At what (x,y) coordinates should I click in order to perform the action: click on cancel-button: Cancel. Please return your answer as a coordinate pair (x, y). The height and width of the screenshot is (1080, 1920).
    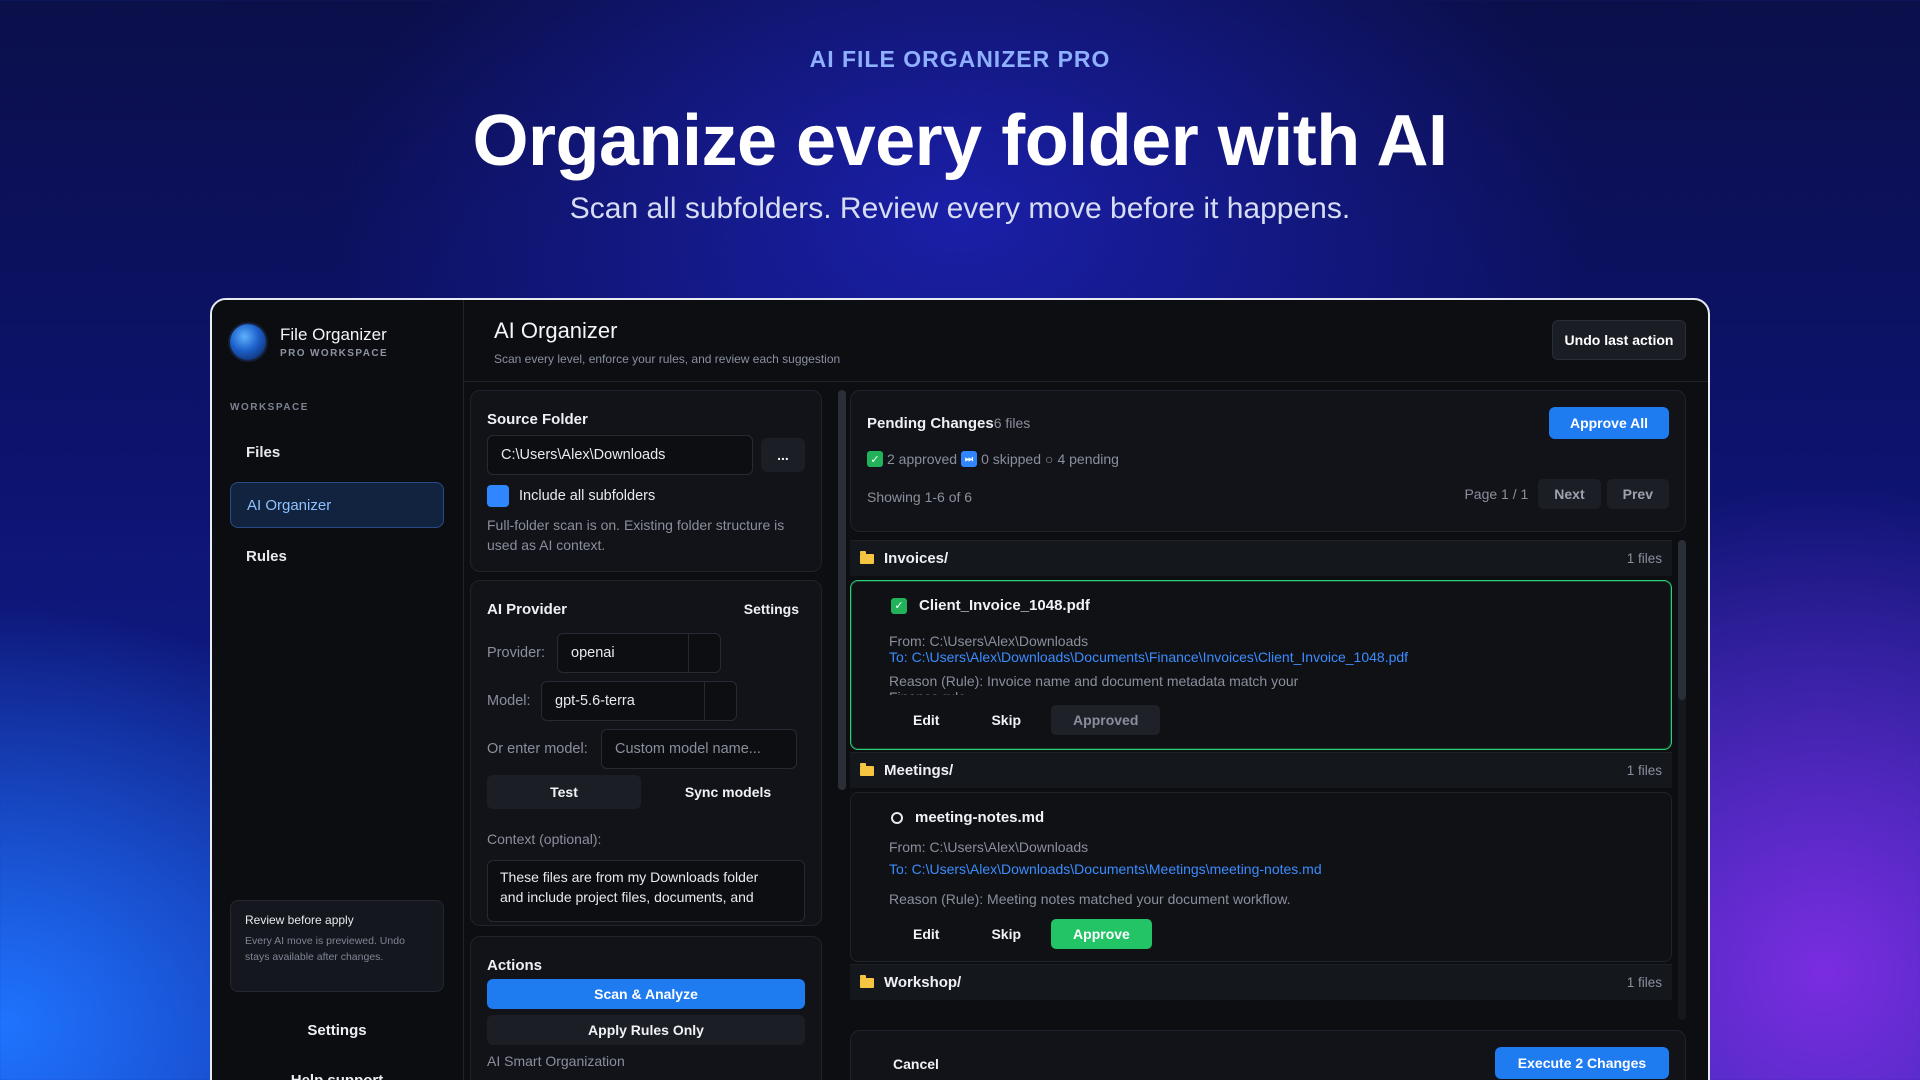
    Looking at the image, I should click on (916, 1064).